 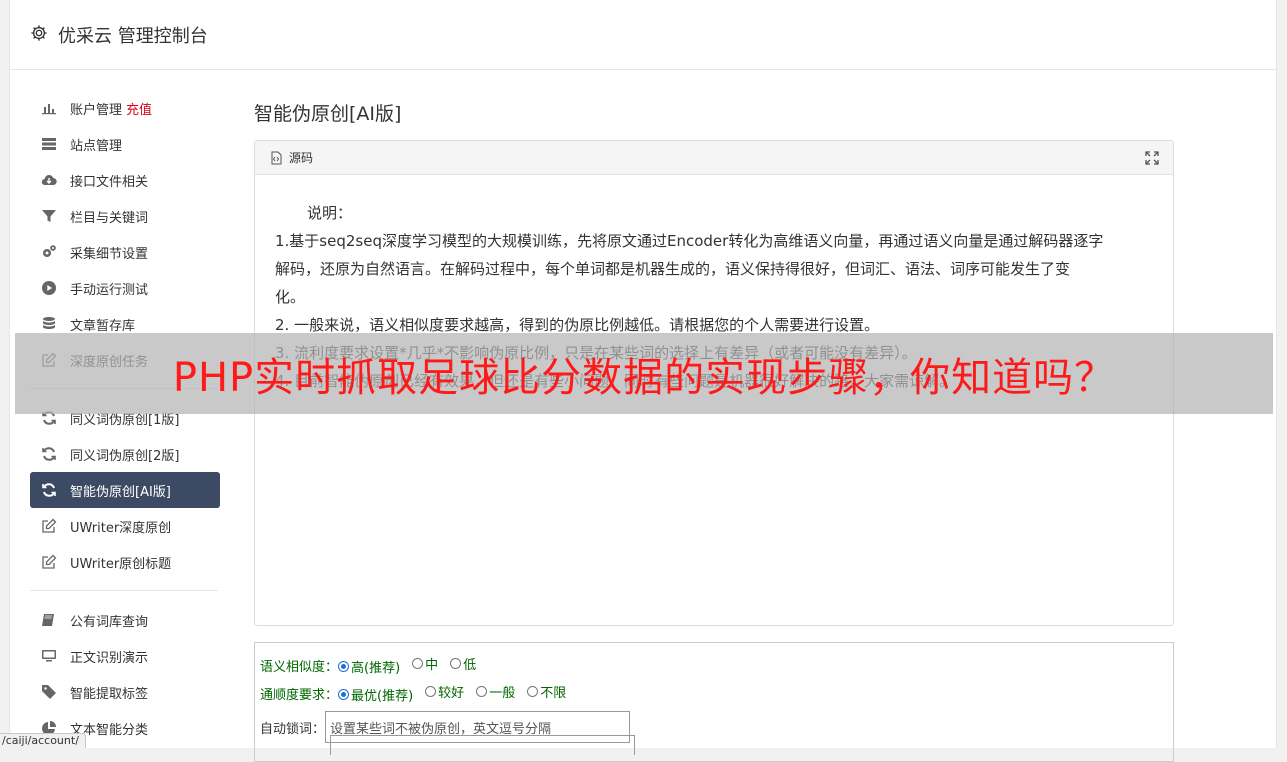 I want to click on sidebar-item-label: 手动运行测试, so click(x=109, y=290).